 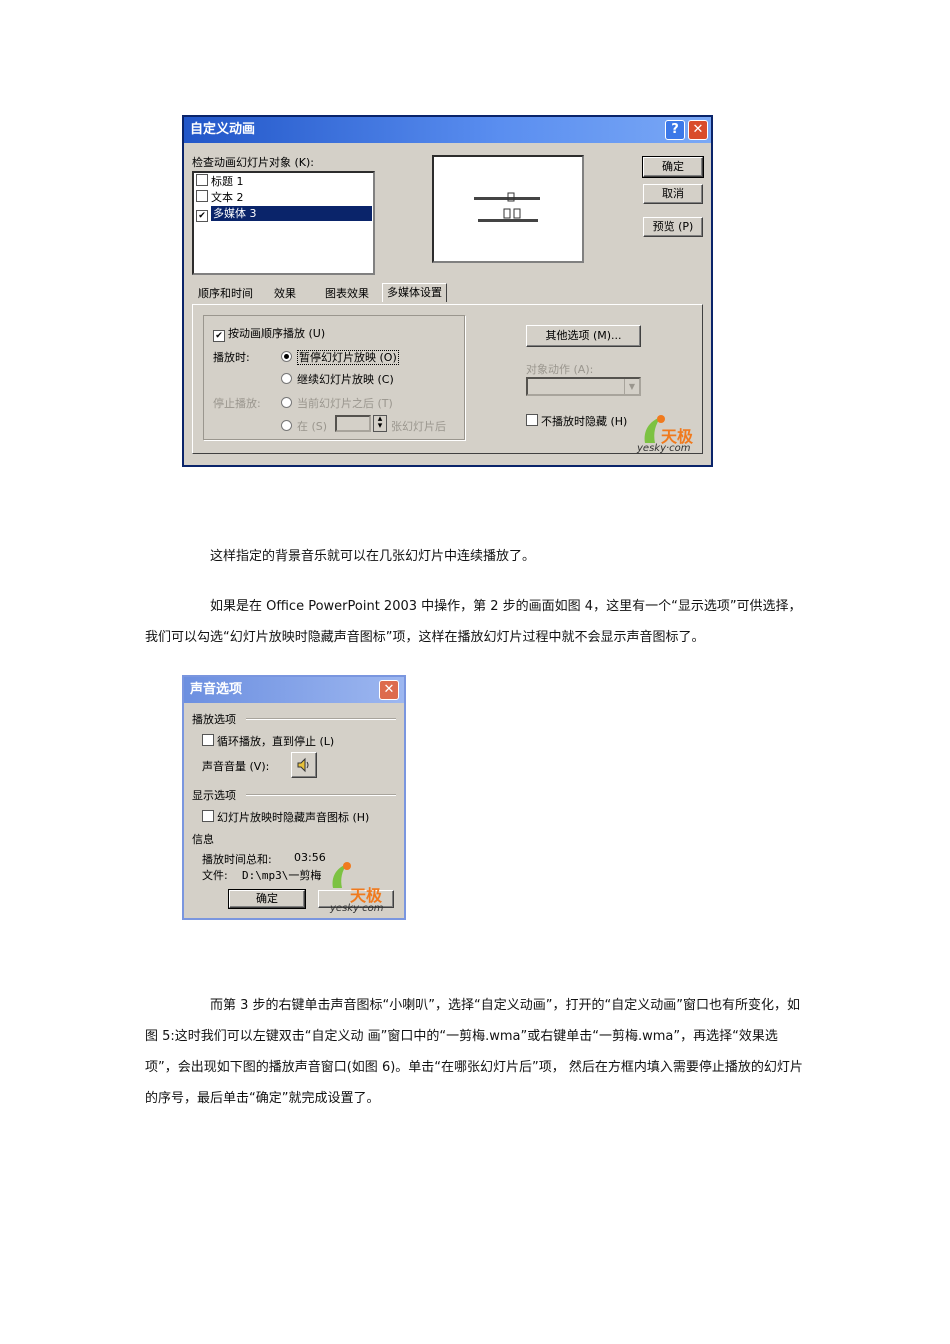 What do you see at coordinates (673, 194) in the screenshot?
I see `cancel-button: 取消` at bounding box center [673, 194].